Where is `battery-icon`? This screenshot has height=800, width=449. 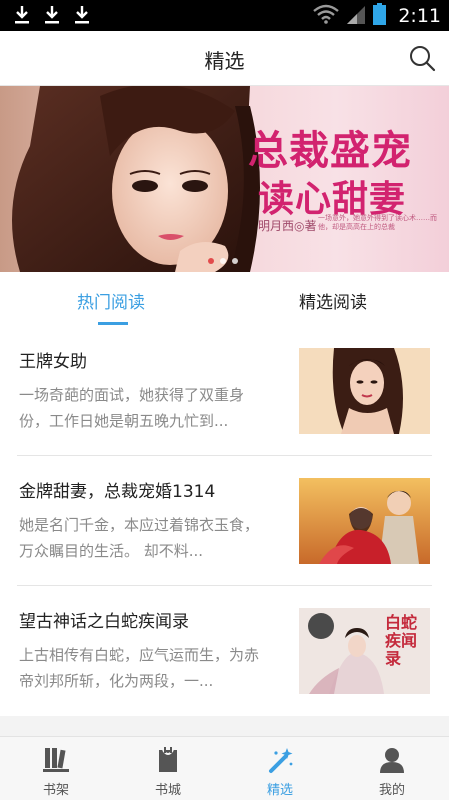 battery-icon is located at coordinates (380, 15).